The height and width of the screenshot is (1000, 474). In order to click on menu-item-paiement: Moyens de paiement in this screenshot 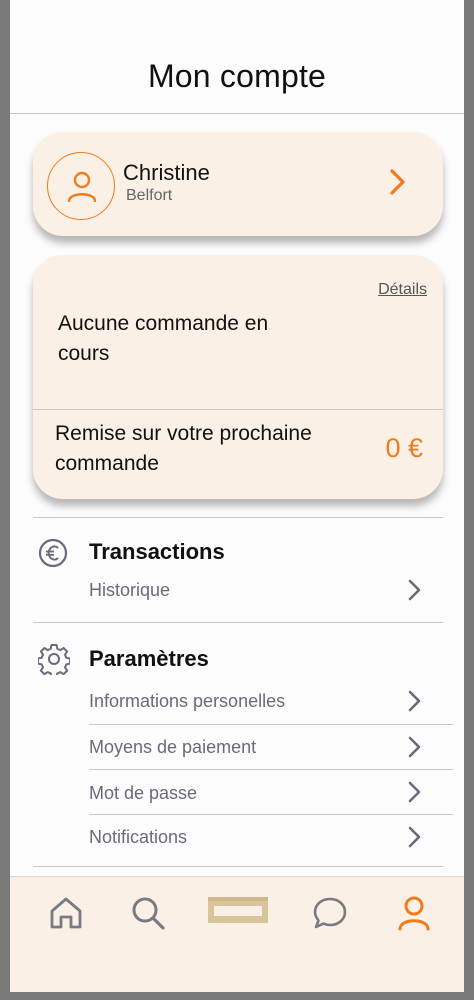, I will do `click(172, 747)`.